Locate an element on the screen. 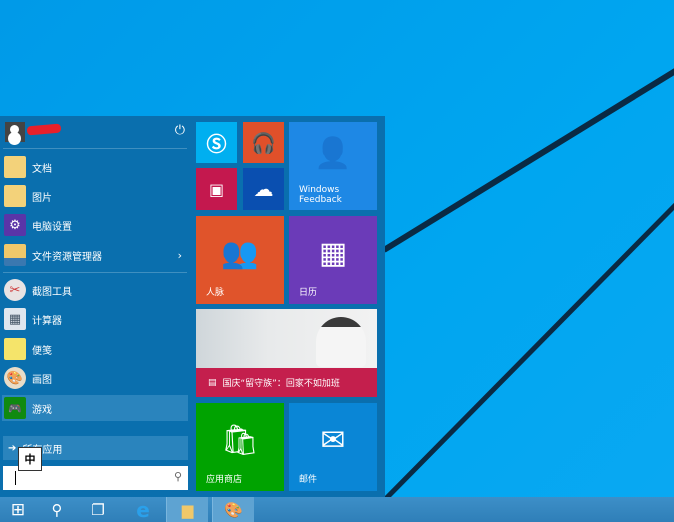 This screenshot has height=522, width=674. video-icon: ▣ is located at coordinates (216, 189).